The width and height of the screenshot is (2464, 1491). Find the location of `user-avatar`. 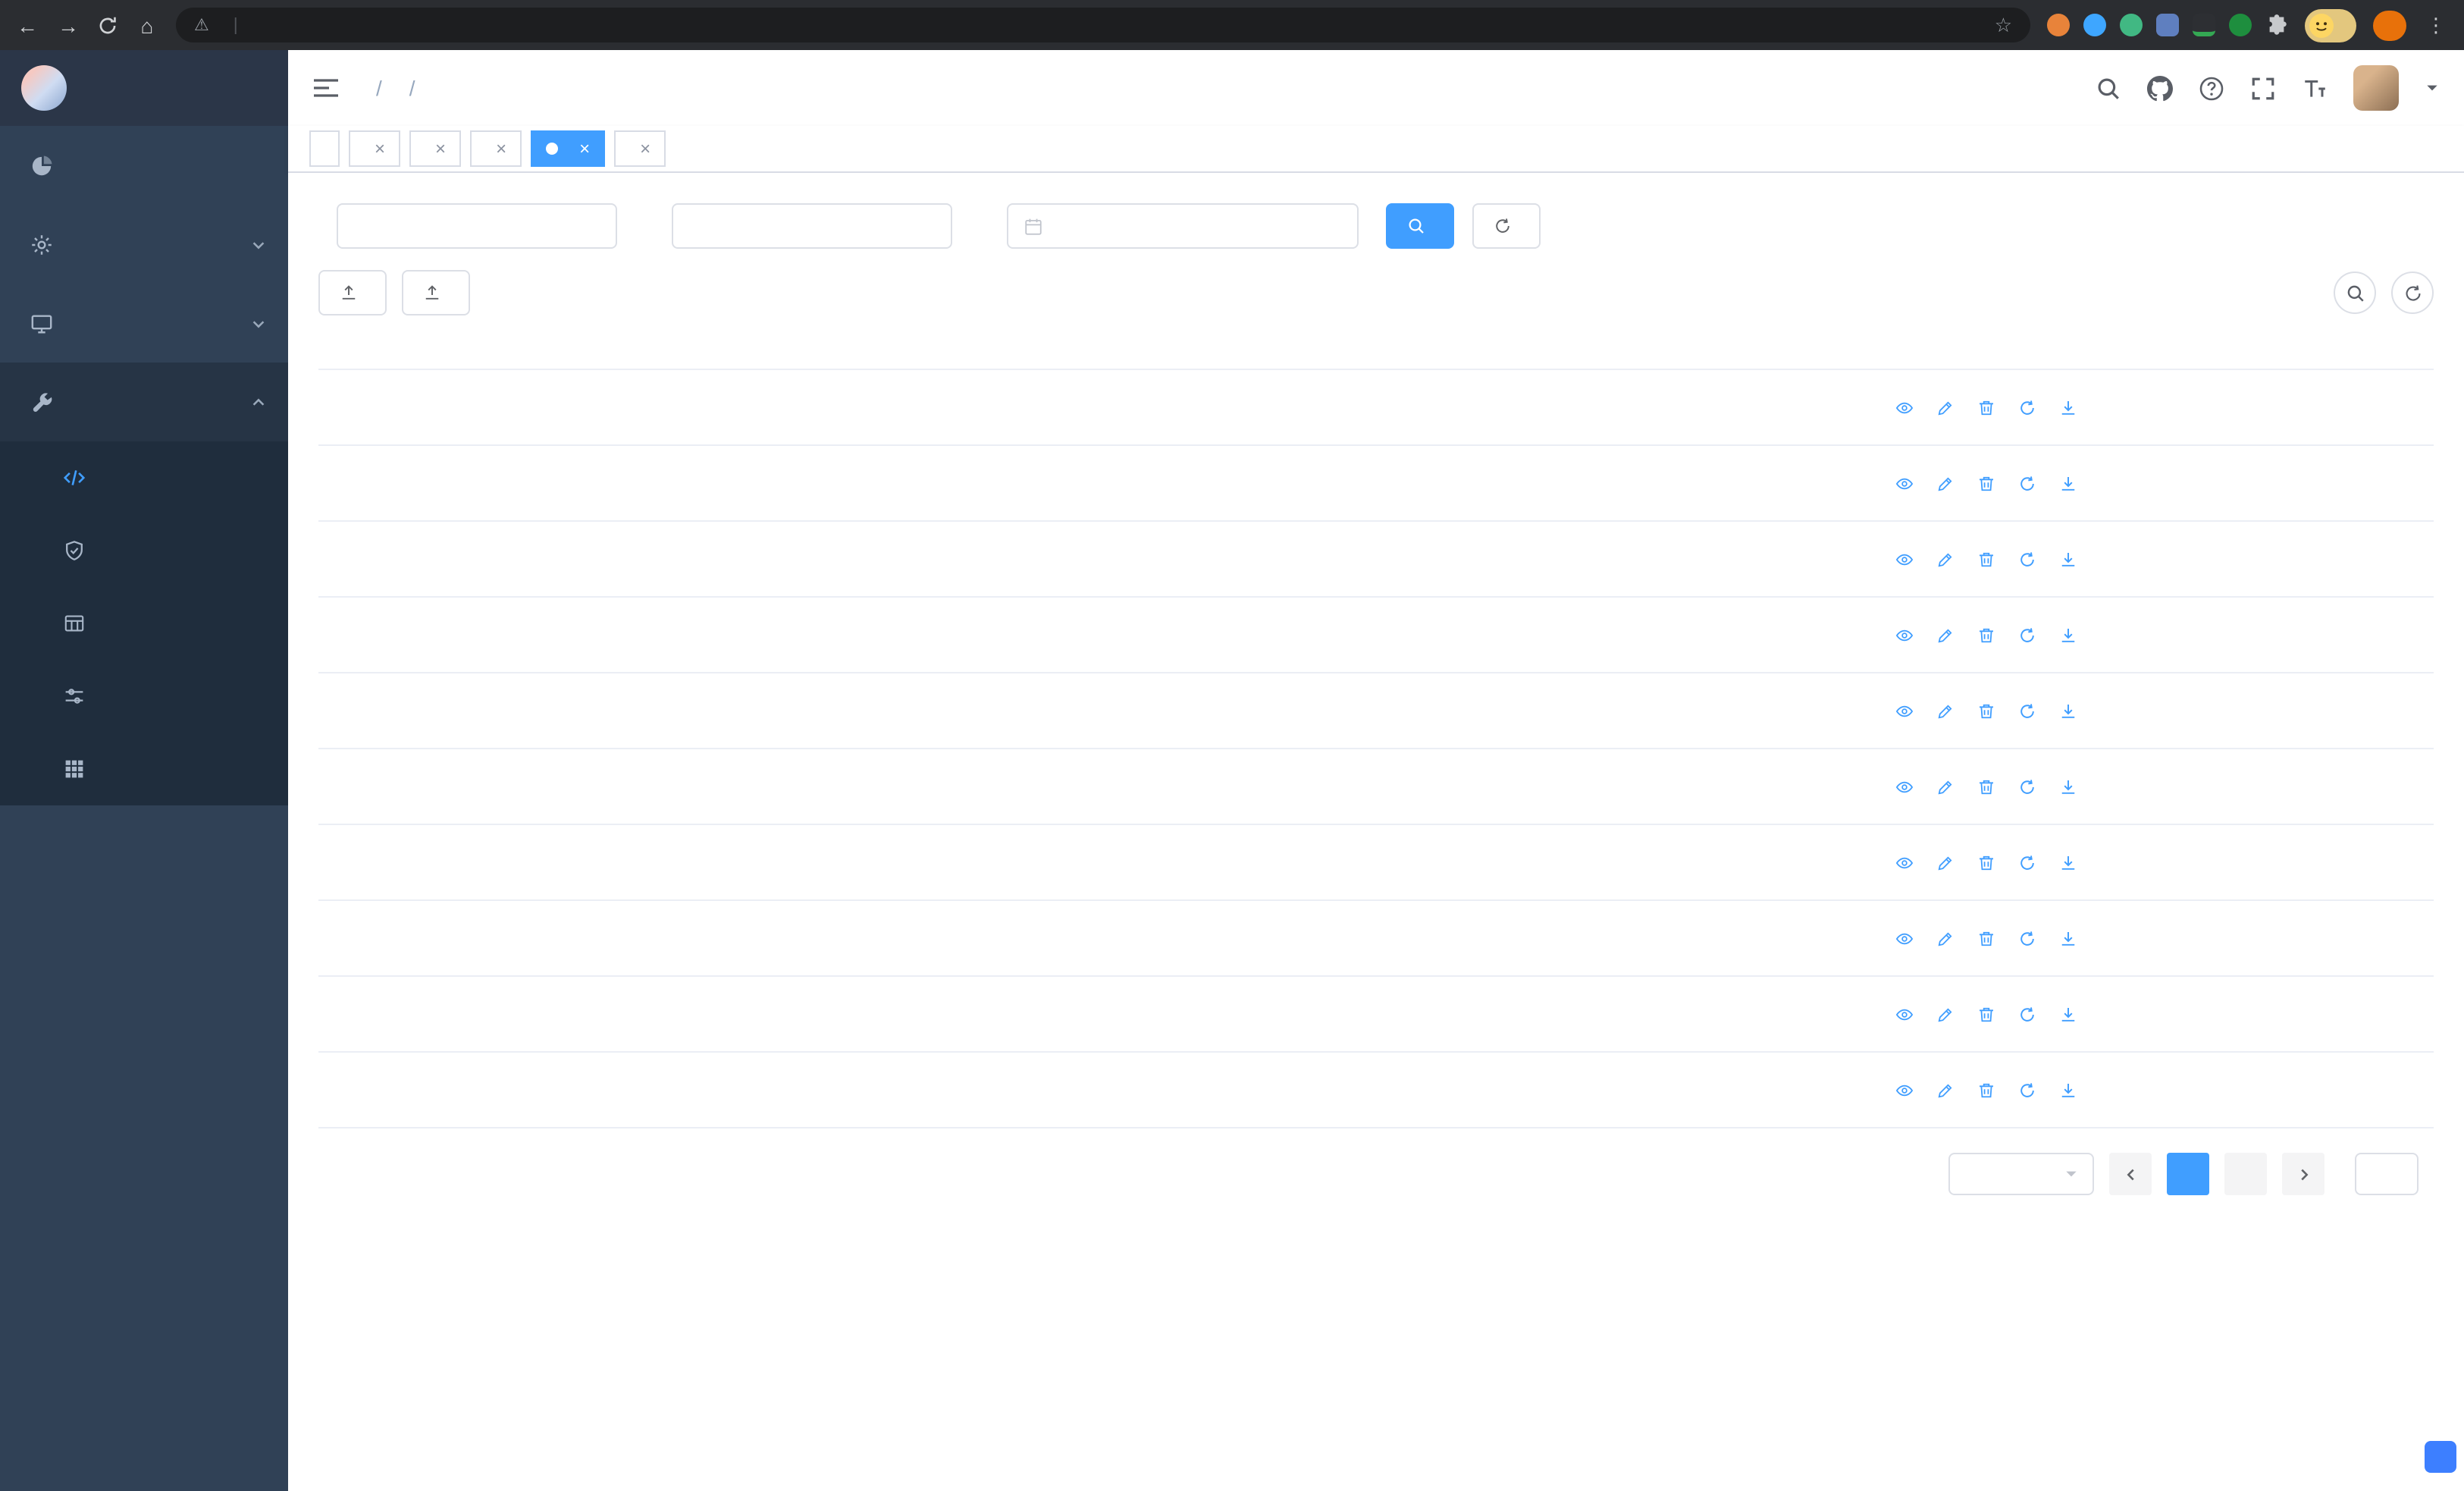

user-avatar is located at coordinates (2376, 88).